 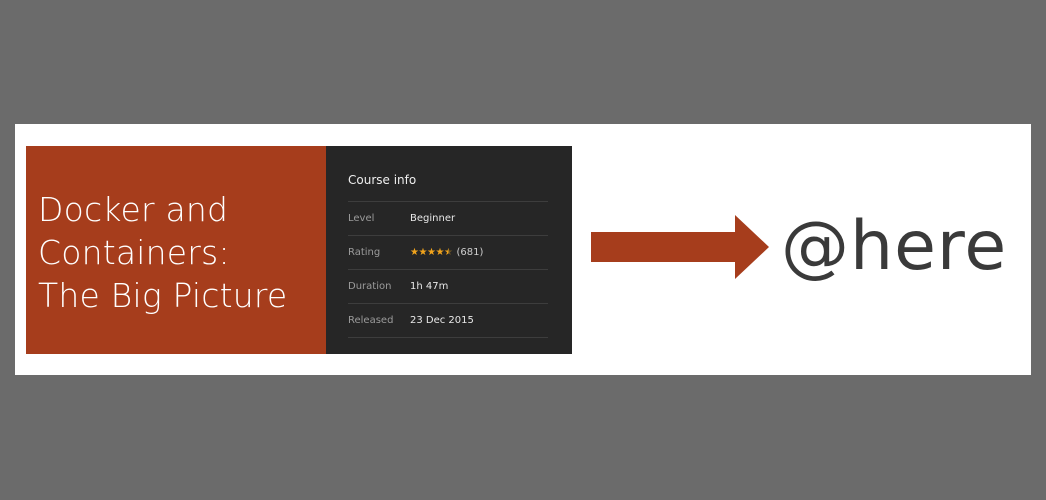 I want to click on course-title-line-1: Docker and, so click(x=133, y=209).